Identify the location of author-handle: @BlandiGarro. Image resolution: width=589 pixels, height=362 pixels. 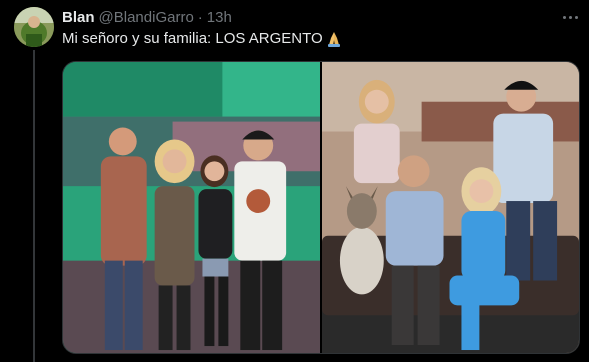
(146, 17).